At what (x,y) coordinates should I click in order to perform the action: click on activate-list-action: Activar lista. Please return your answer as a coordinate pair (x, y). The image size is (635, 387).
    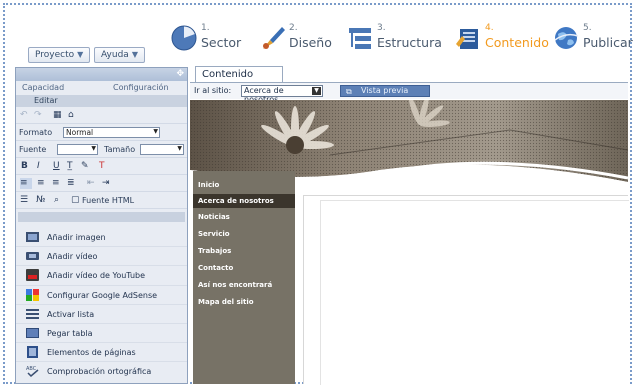
    Looking at the image, I should click on (101, 314).